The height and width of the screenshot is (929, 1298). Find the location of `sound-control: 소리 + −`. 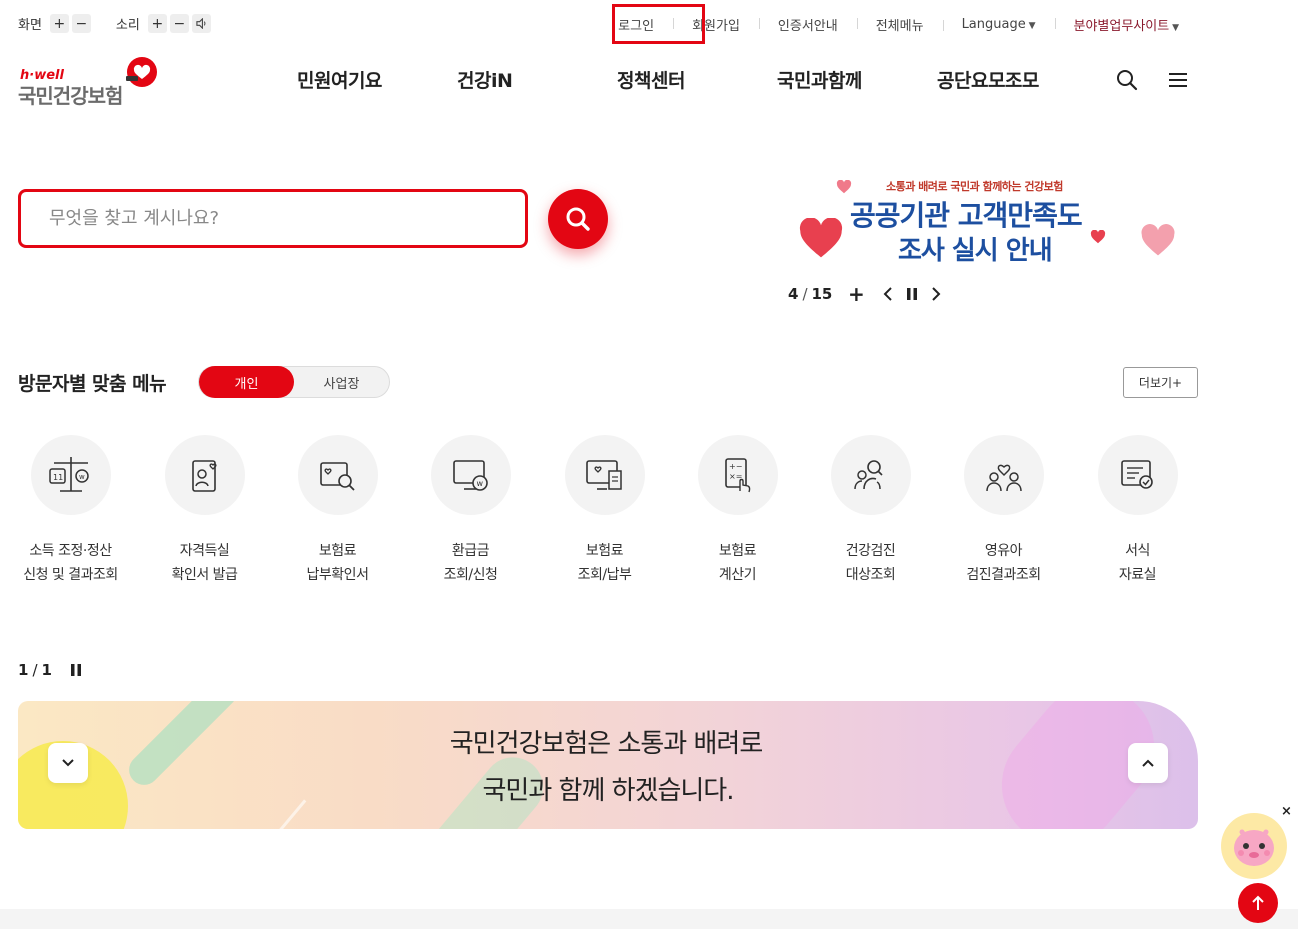

sound-control: 소리 + − is located at coordinates (165, 23).